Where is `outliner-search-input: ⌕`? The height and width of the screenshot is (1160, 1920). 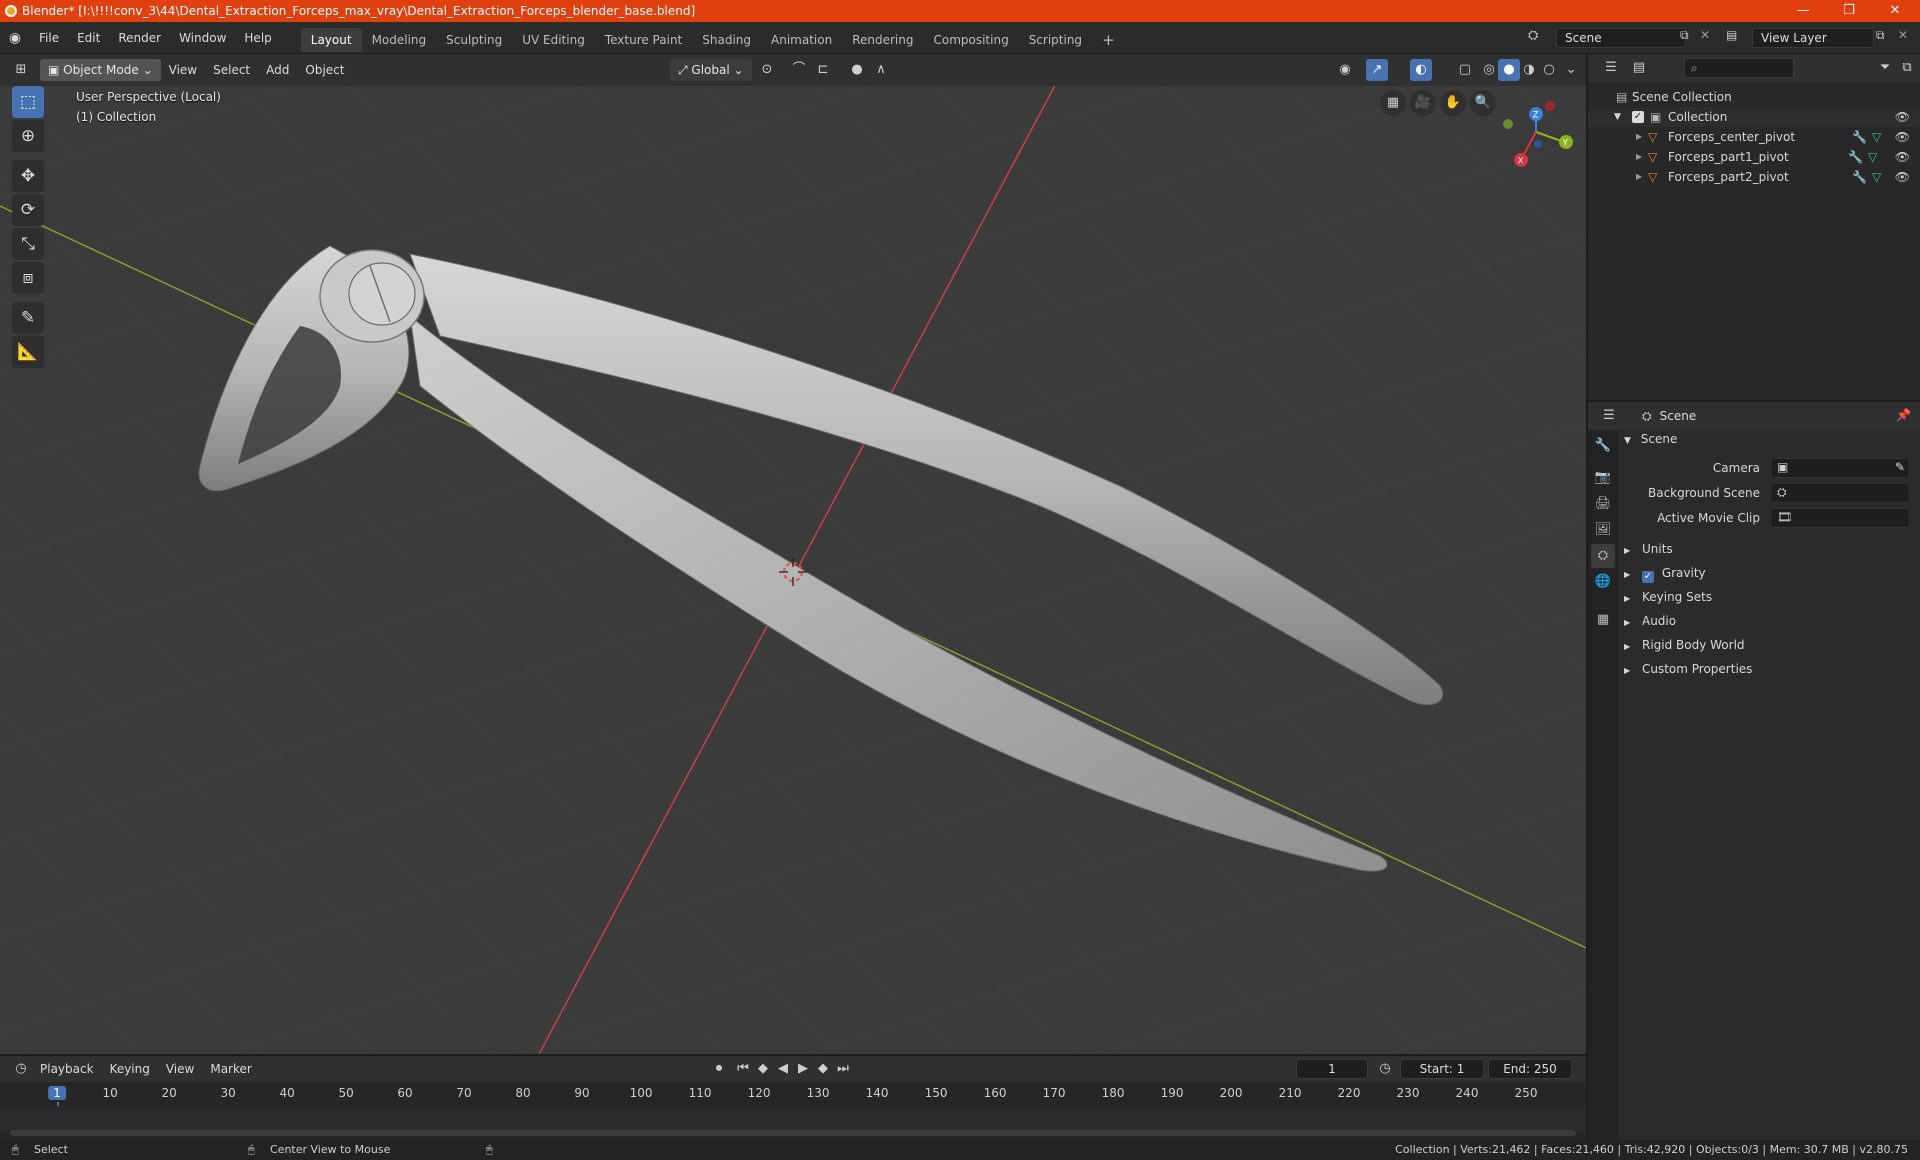
outliner-search-input: ⌕ is located at coordinates (1739, 68).